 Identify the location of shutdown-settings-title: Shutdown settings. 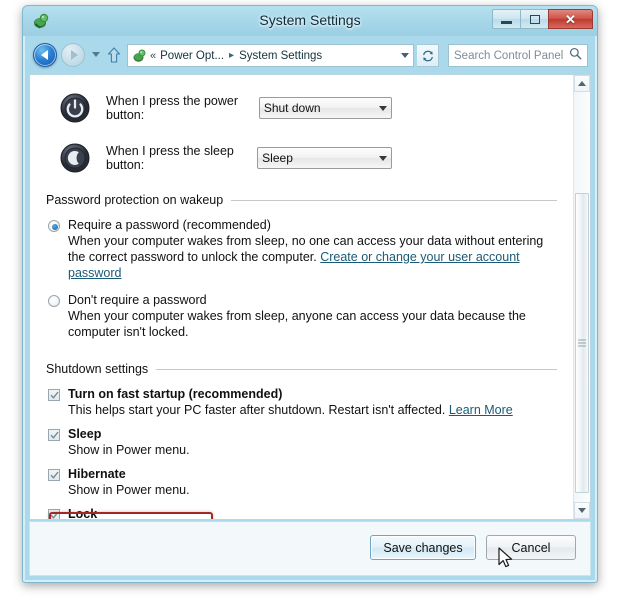
(97, 369).